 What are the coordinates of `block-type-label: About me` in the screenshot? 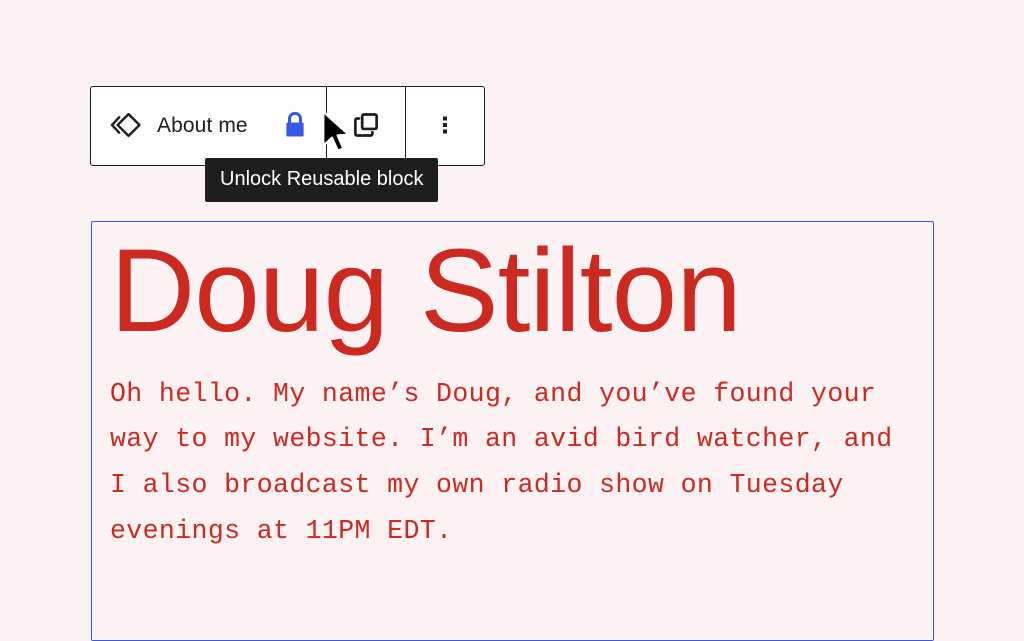 It's located at (202, 125).